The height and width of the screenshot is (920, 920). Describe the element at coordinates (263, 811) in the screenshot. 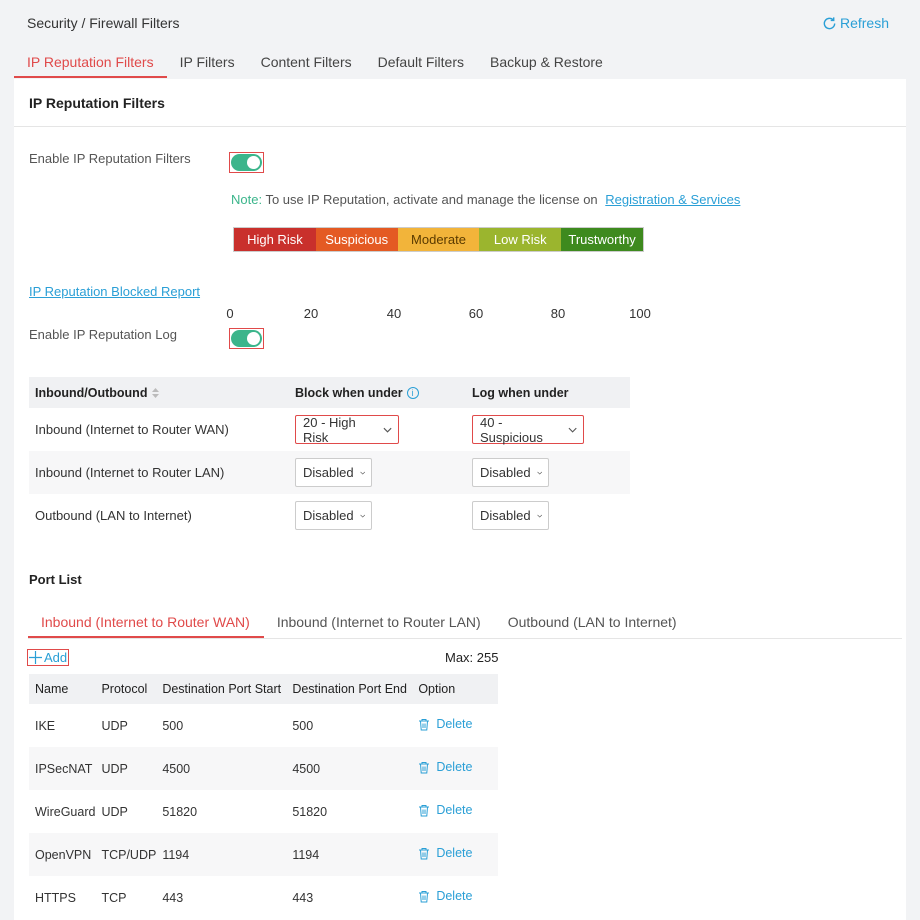

I see `table-row: WireGuard UDP 51820 51820 Delete` at that location.